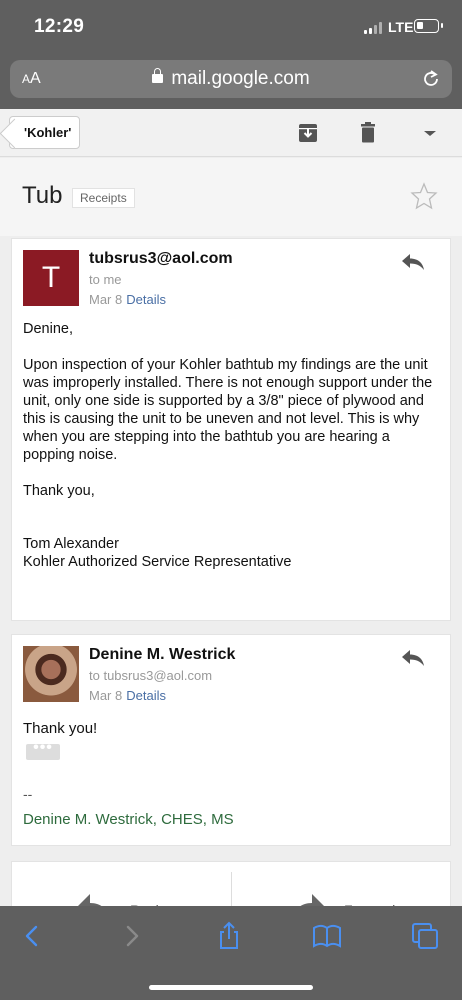 The height and width of the screenshot is (1000, 462). What do you see at coordinates (105, 279) in the screenshot?
I see `recipient-line: to me` at bounding box center [105, 279].